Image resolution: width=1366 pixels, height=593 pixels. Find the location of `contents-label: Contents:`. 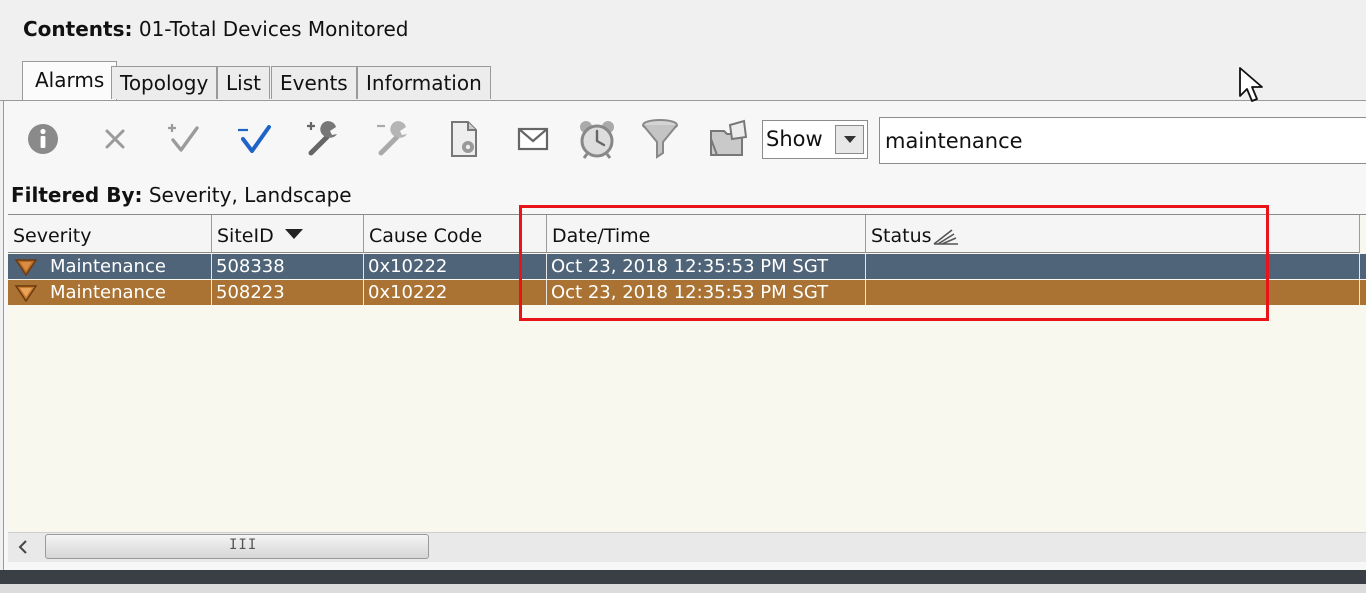

contents-label: Contents: is located at coordinates (78, 29).